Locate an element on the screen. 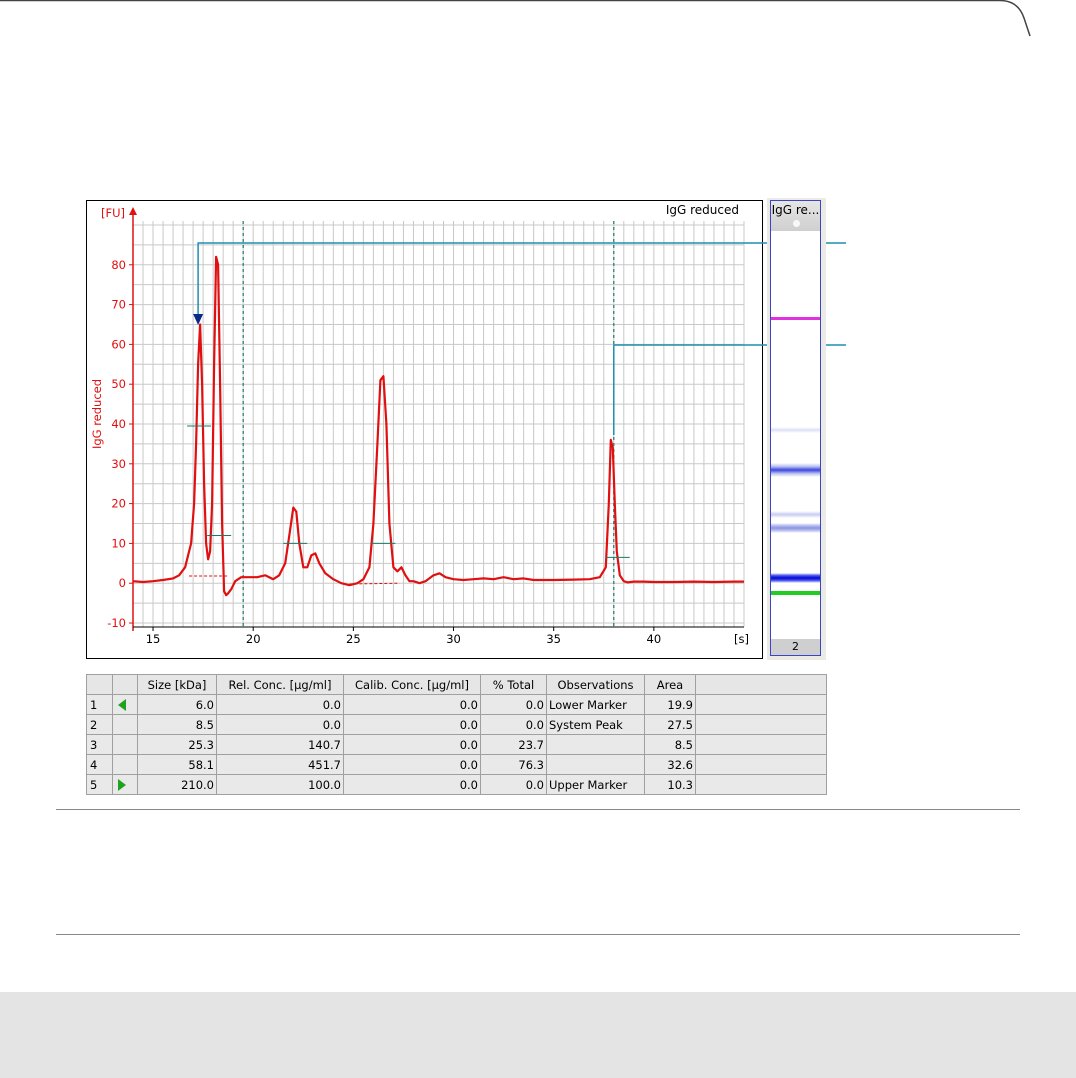 Image resolution: width=1076 pixels, height=1078 pixels. col-header-area: Area is located at coordinates (670, 684).